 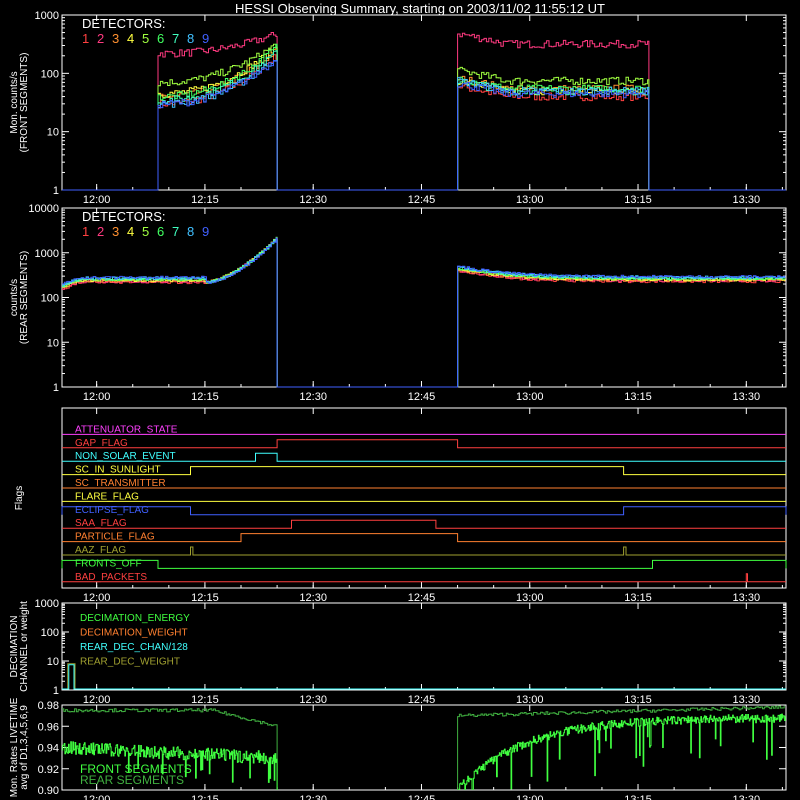 What do you see at coordinates (313, 200) in the screenshot?
I see `front-xtick-label-2: 12:30` at bounding box center [313, 200].